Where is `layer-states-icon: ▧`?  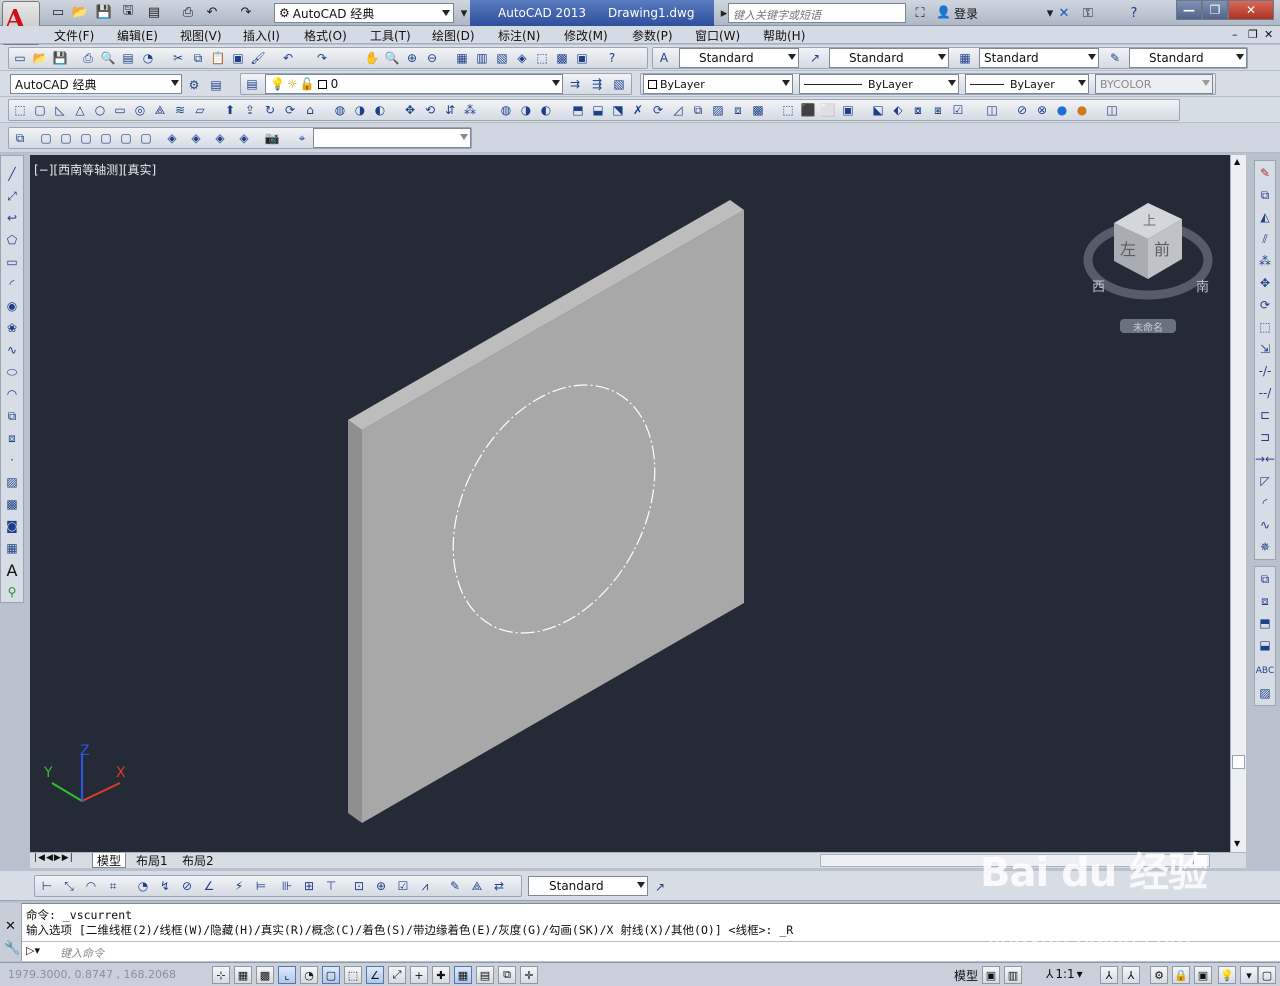 layer-states-icon: ▧ is located at coordinates (619, 84).